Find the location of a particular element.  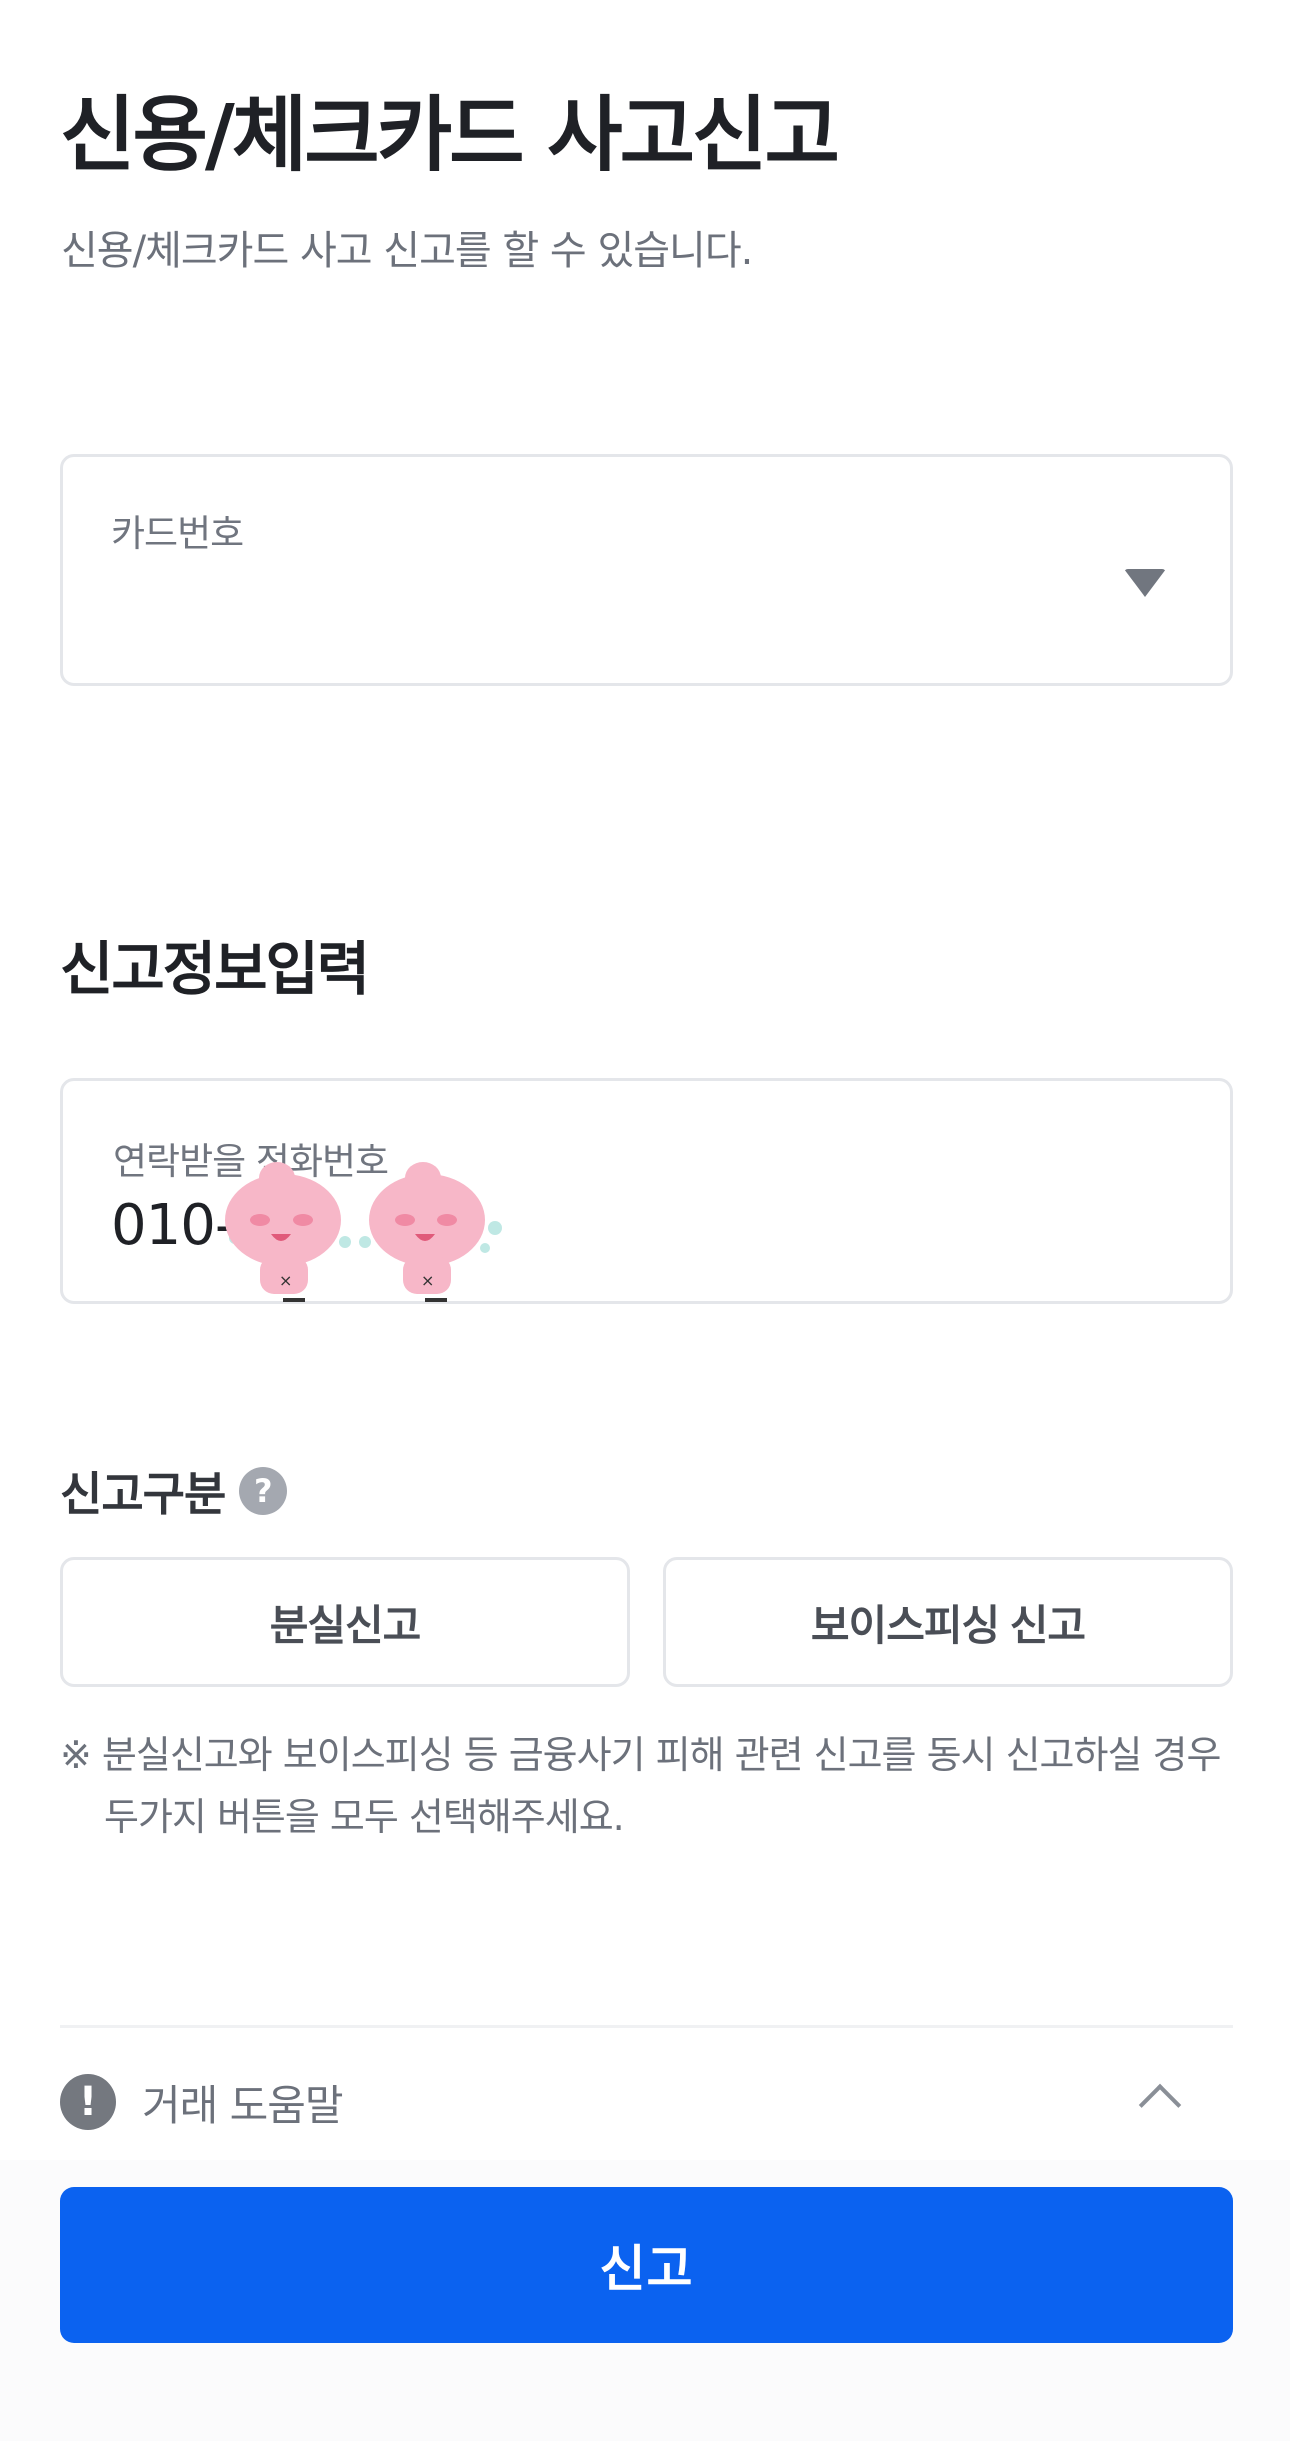

transaction-help-label: 거래 도움말 is located at coordinates (243, 2105).